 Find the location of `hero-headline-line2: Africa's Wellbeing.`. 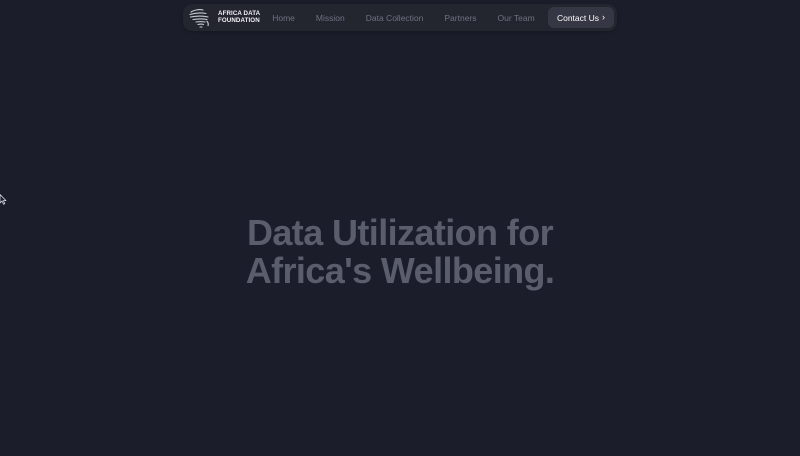

hero-headline-line2: Africa's Wellbeing. is located at coordinates (400, 270).